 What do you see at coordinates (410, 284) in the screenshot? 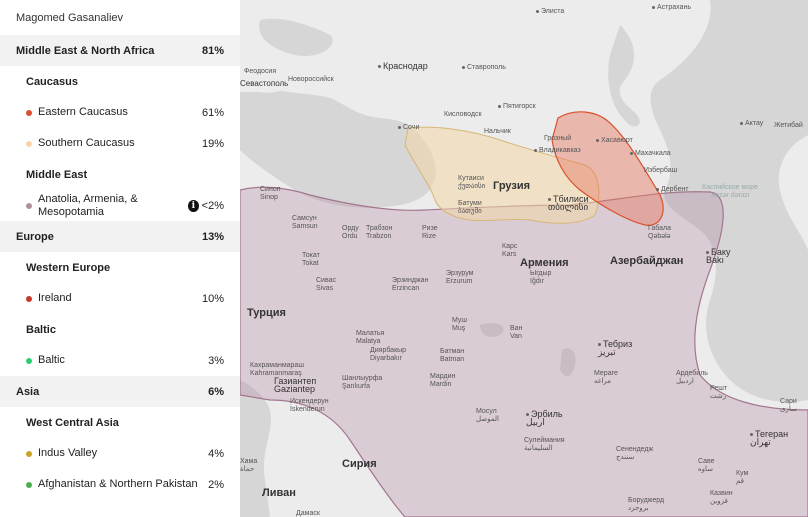
I see `city-label: Эрзинджан Erzincan` at bounding box center [410, 284].